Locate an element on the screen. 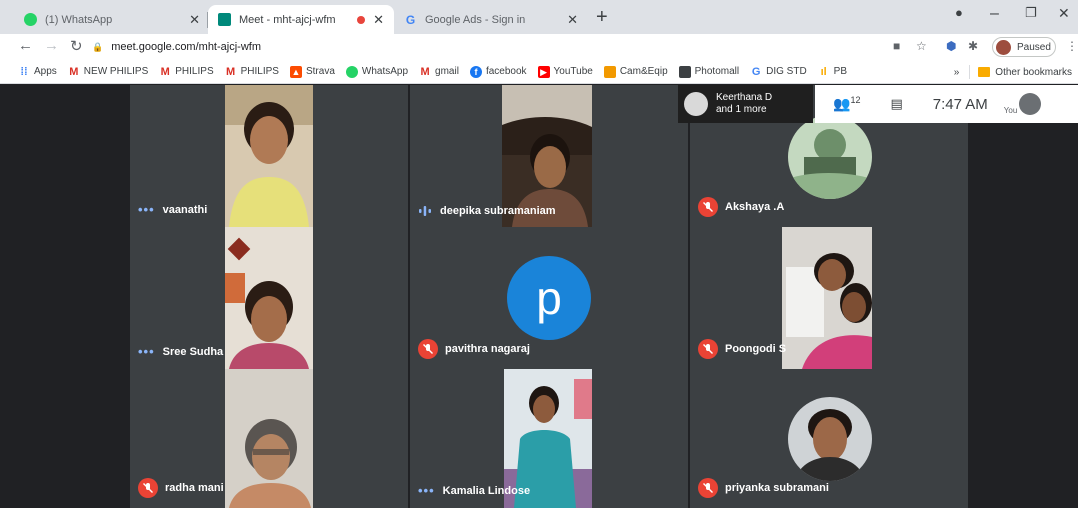 The height and width of the screenshot is (508, 1078). participant-nameplate: ••• vaanathi is located at coordinates (172, 209).